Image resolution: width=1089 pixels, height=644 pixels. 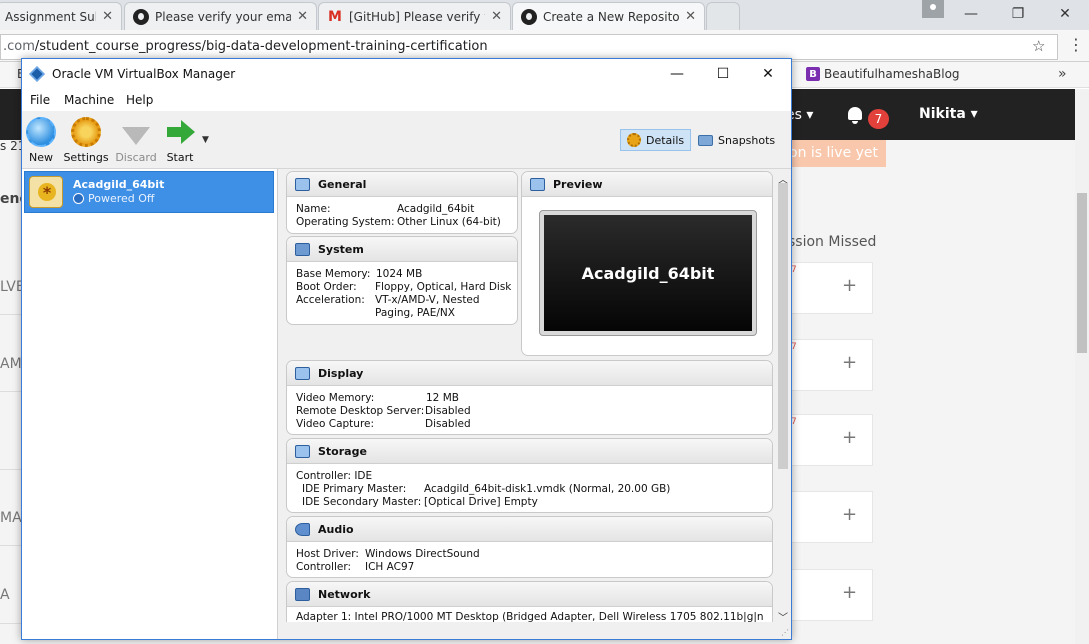 I want to click on system-header: System, so click(x=402, y=249).